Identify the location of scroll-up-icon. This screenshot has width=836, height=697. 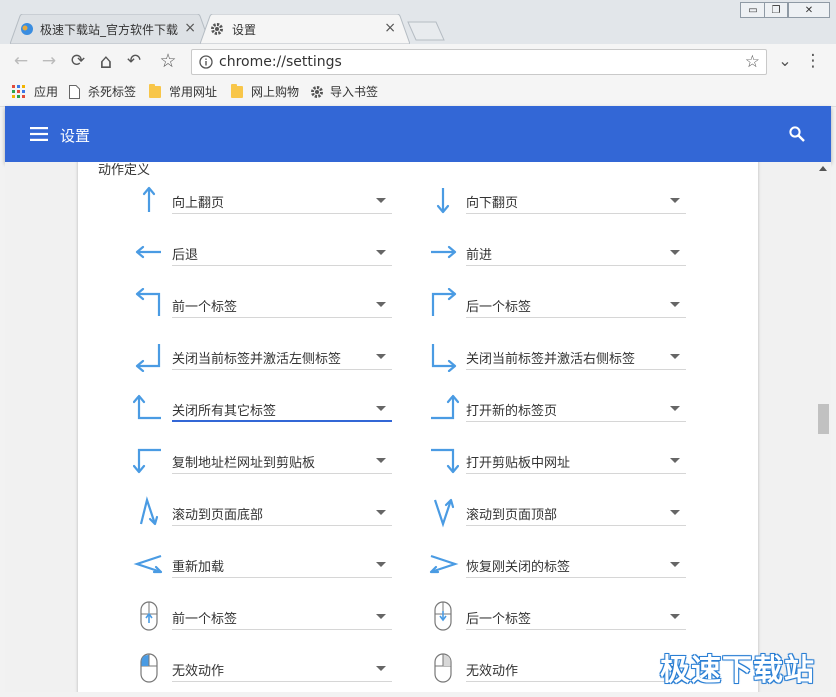
(823, 168).